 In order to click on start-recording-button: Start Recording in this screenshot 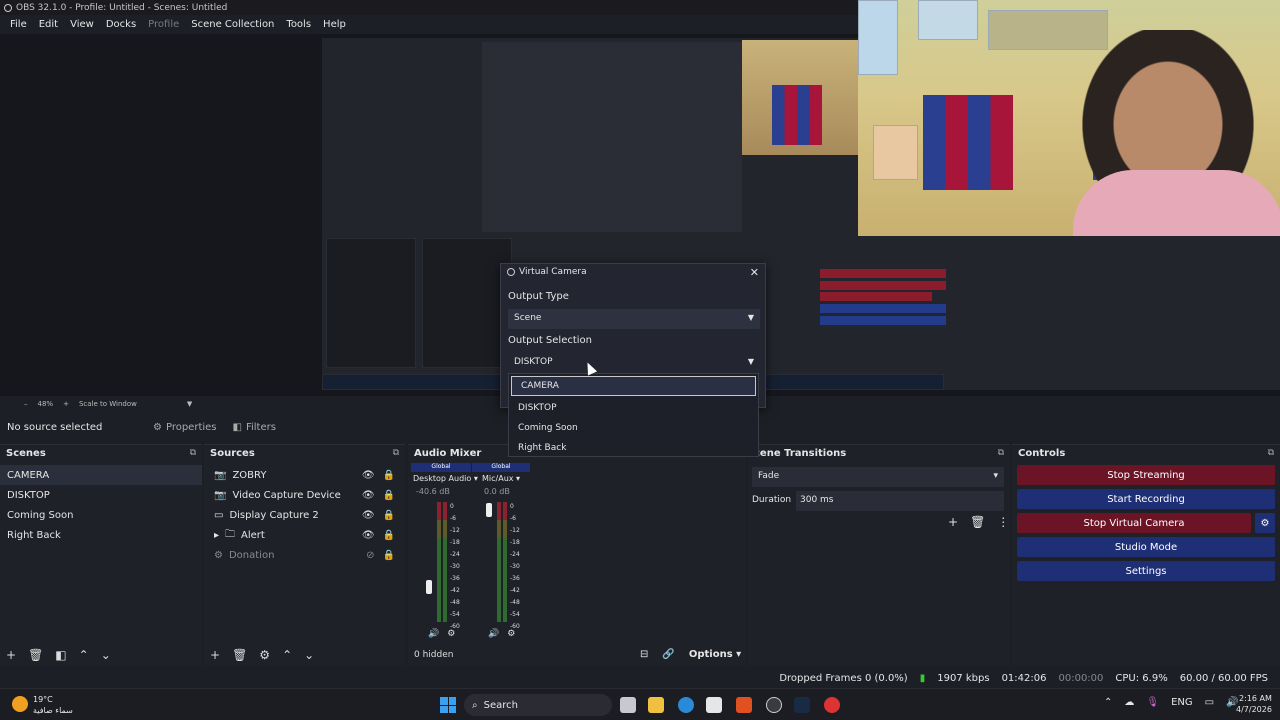, I will do `click(1146, 499)`.